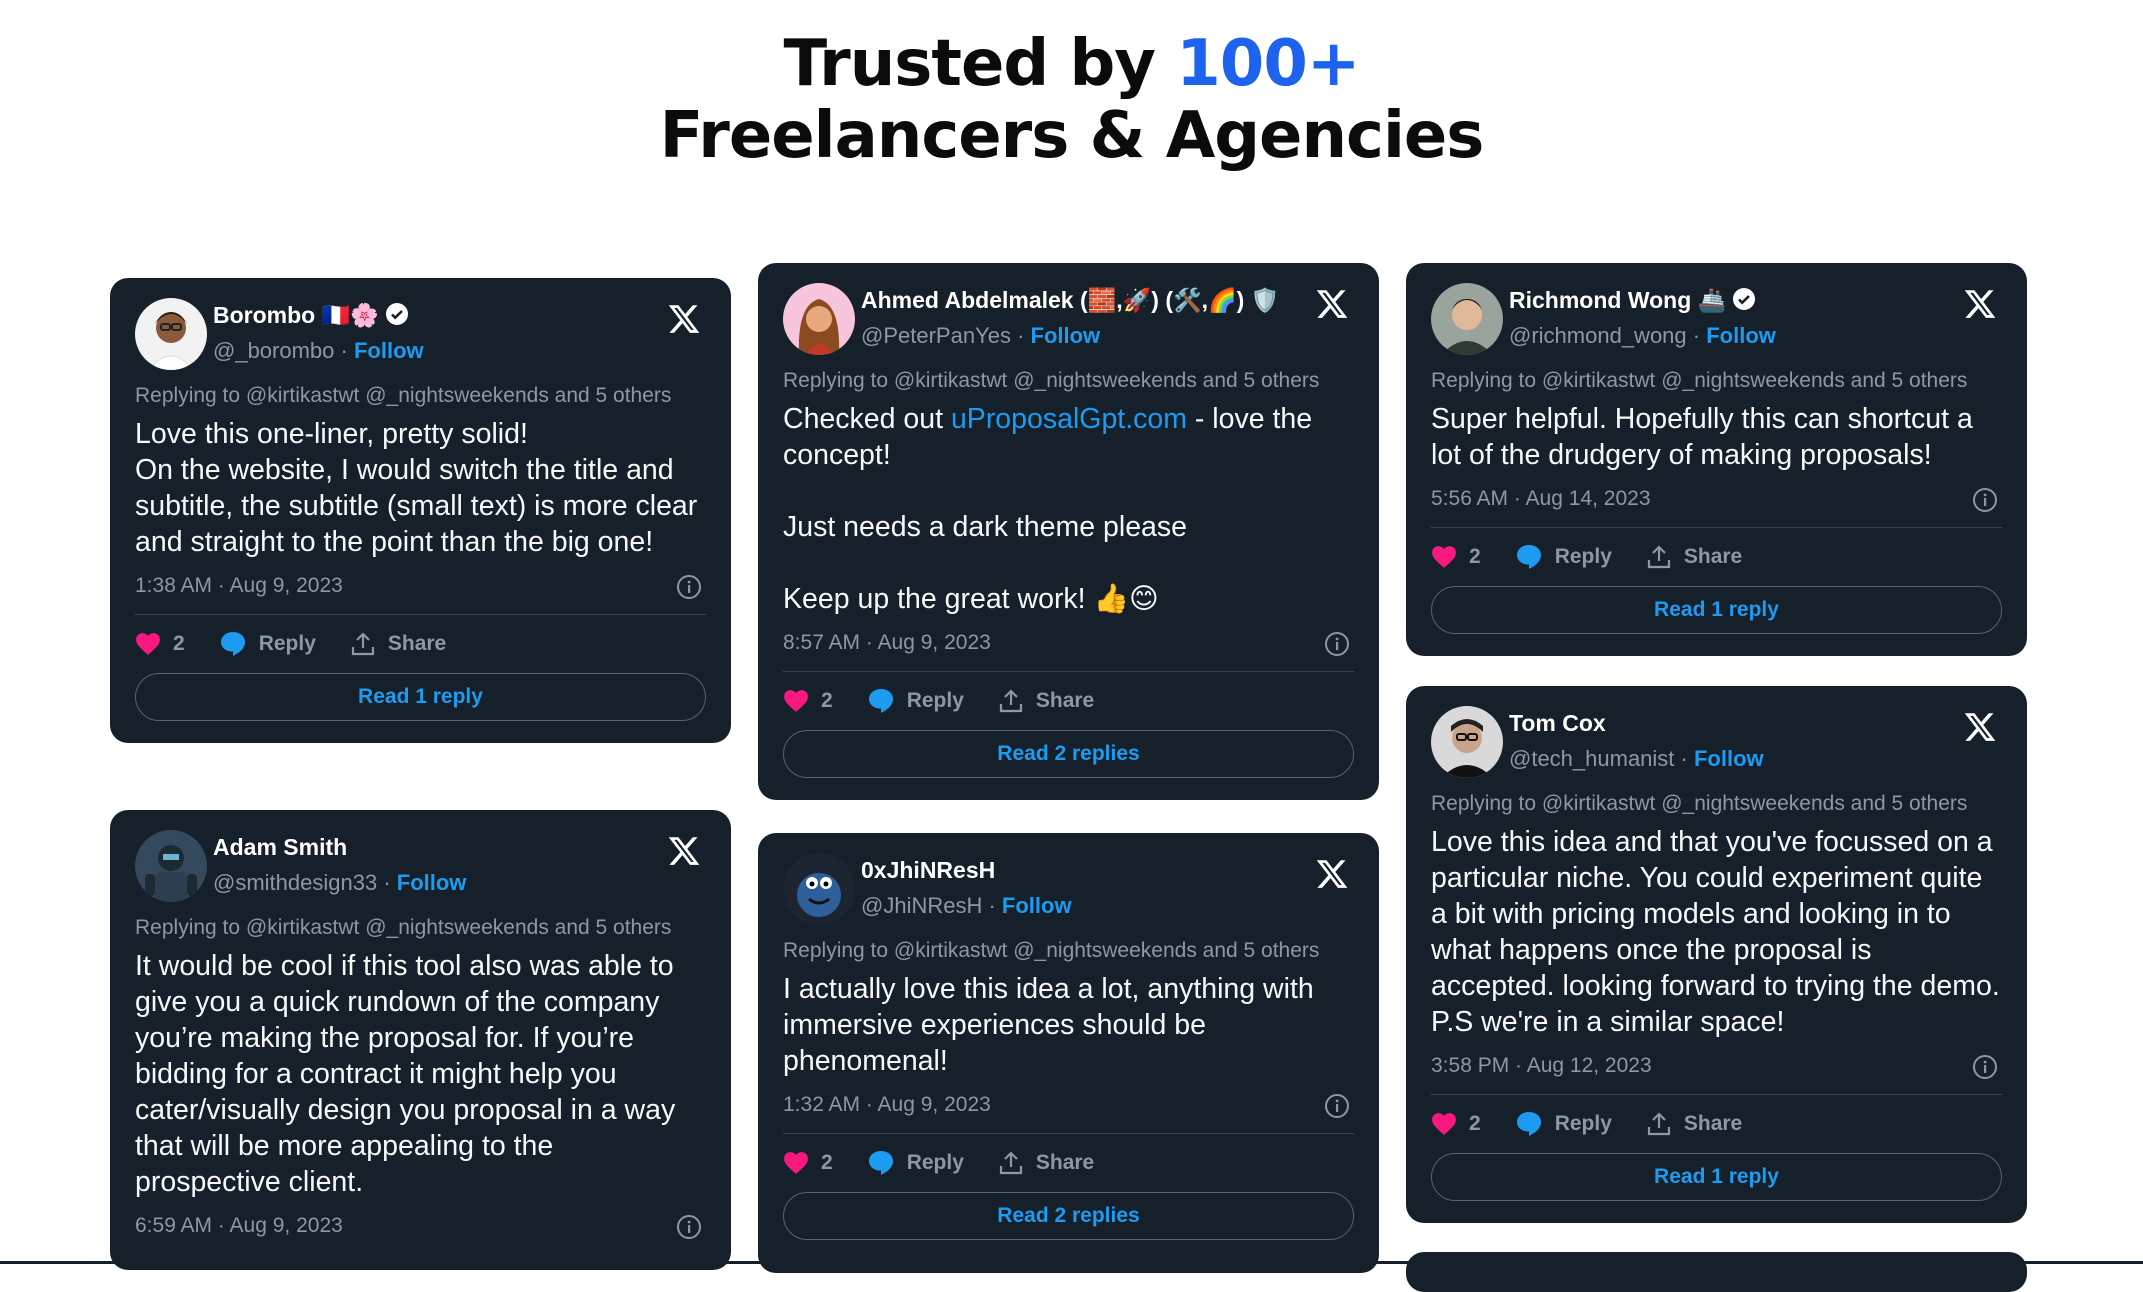 This screenshot has height=1292, width=2143. Describe the element at coordinates (1618, 300) in the screenshot. I see `display-name-text: Richmond Wong 🚢` at that location.